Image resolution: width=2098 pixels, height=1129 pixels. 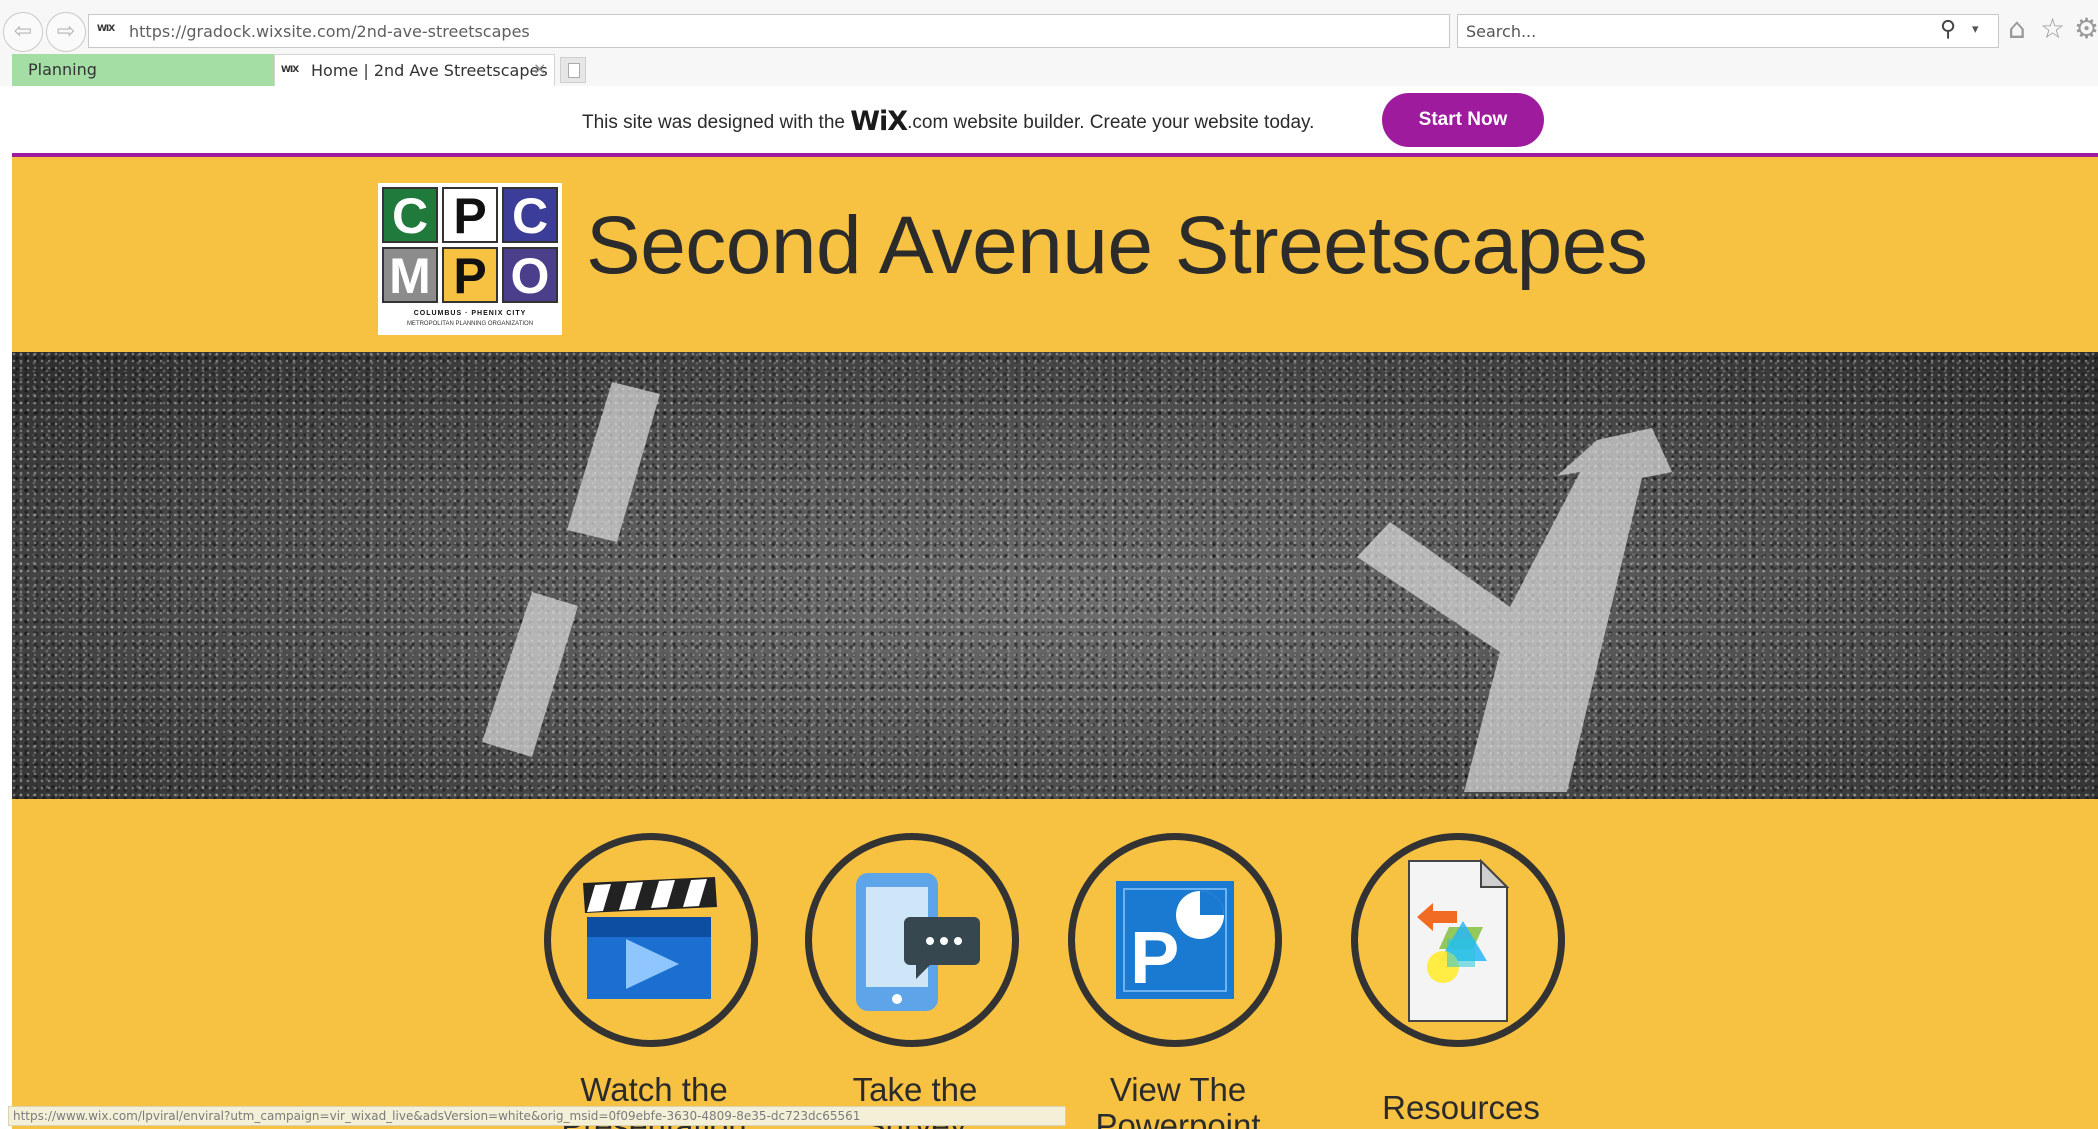 I want to click on wix-logo: WiX, so click(x=879, y=121).